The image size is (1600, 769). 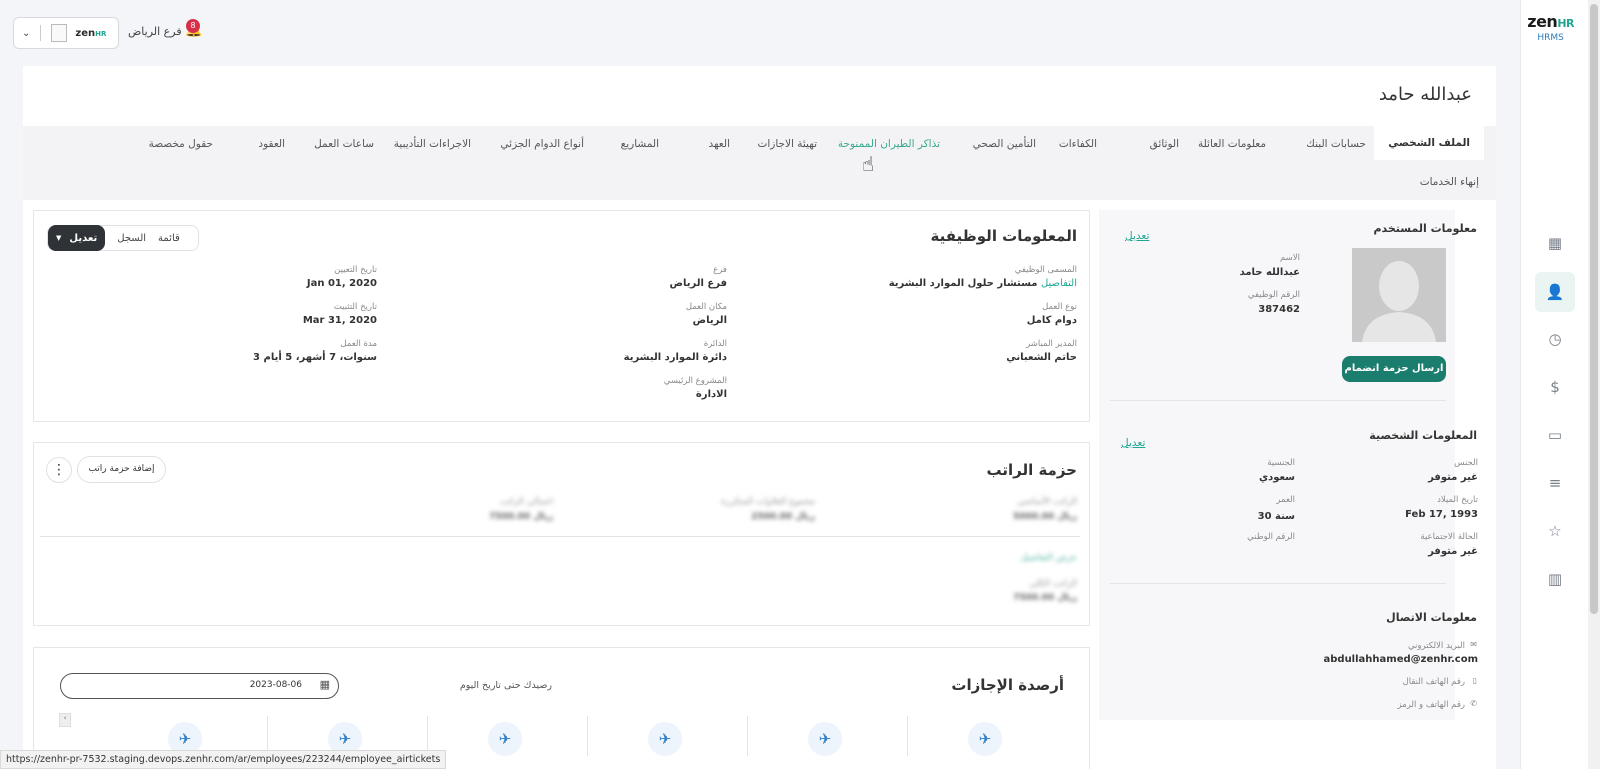 I want to click on user-info-edit-link: تعديل, so click(x=1137, y=236).